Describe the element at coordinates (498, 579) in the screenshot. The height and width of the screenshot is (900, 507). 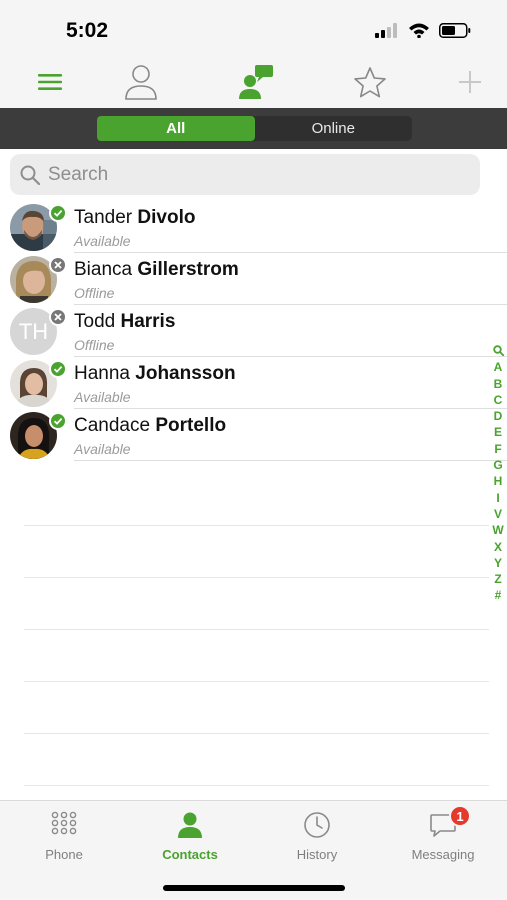
I see `index-letter: Z` at that location.